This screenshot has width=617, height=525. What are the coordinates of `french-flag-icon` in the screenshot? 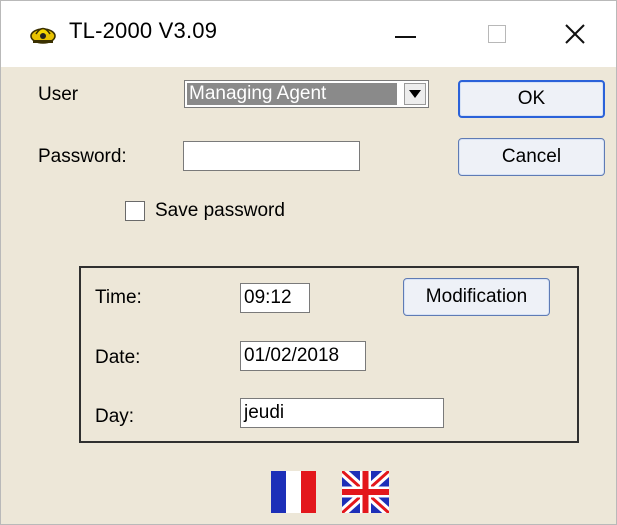 It's located at (293, 492).